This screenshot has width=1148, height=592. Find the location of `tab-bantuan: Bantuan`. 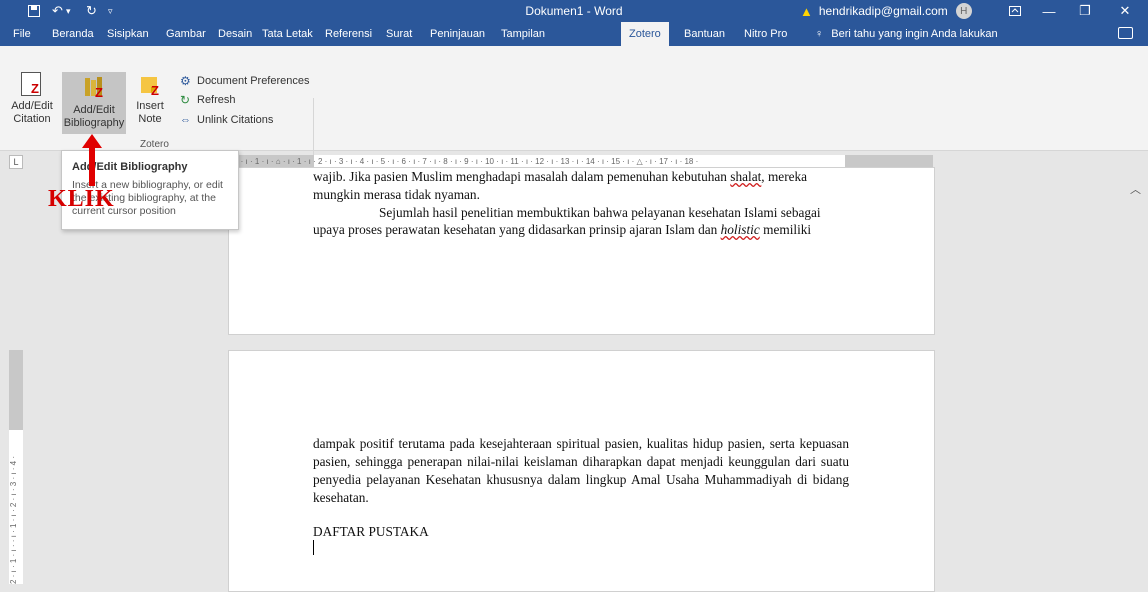

tab-bantuan: Bantuan is located at coordinates (704, 34).